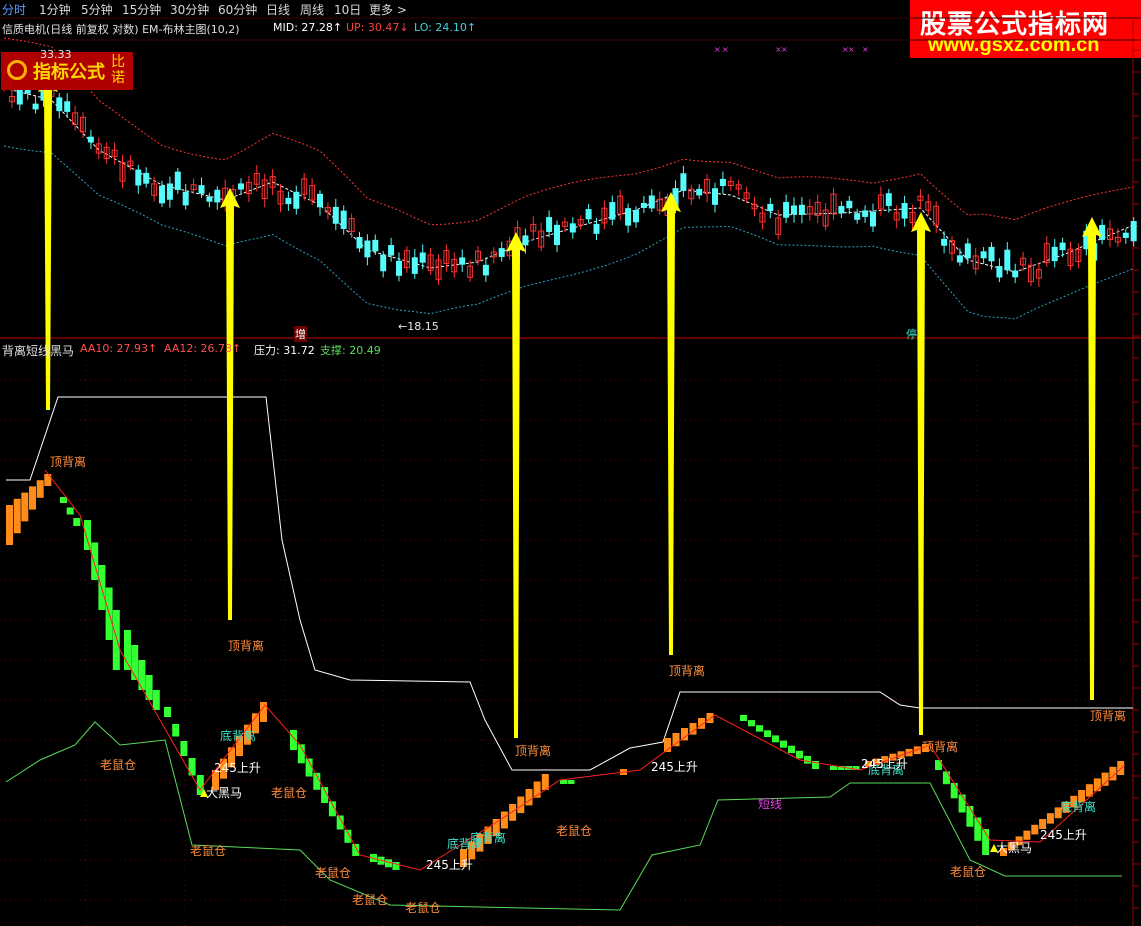 This screenshot has width=1141, height=926. I want to click on signal-label-horse: 大黑马, so click(224, 793).